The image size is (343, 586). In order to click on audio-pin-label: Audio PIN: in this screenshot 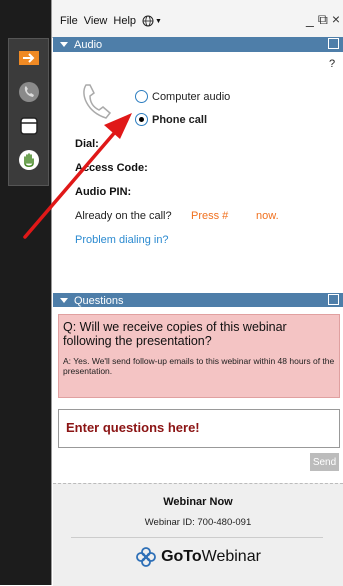, I will do `click(103, 192)`.